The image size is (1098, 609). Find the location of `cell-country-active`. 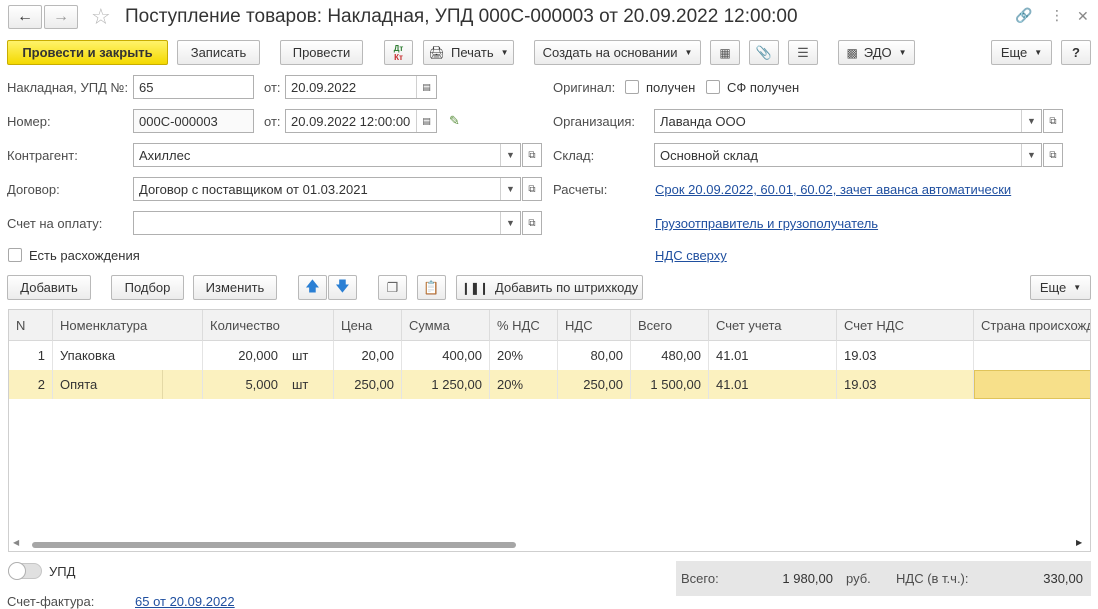

cell-country-active is located at coordinates (1032, 384).